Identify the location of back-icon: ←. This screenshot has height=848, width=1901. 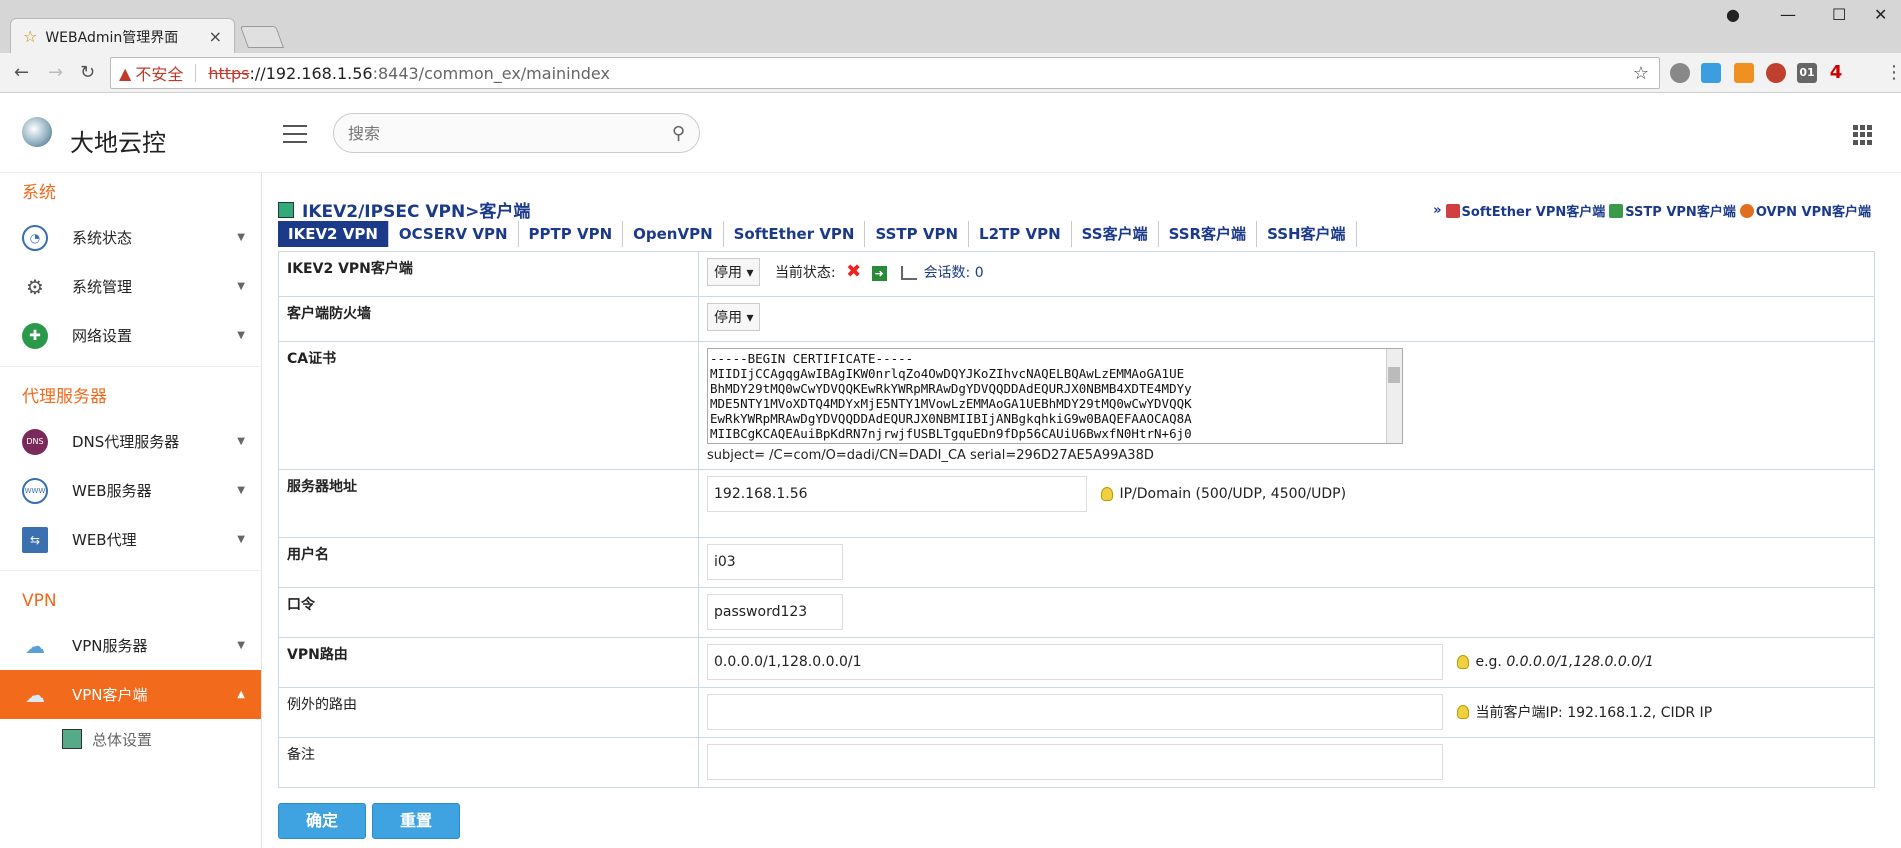
(21, 72).